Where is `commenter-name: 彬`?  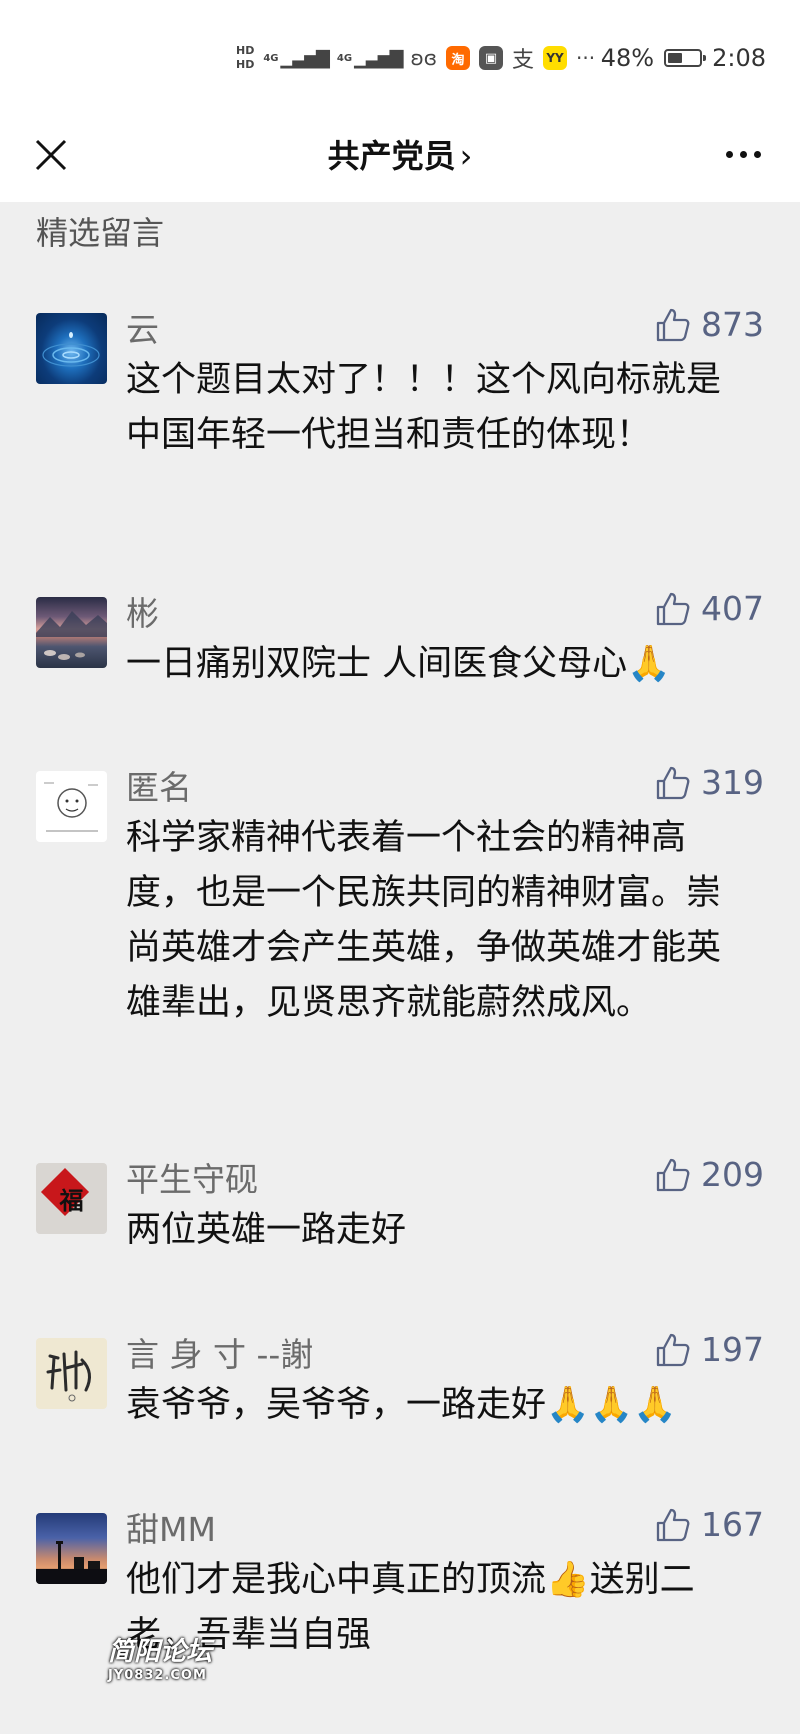 commenter-name: 彬 is located at coordinates (142, 613).